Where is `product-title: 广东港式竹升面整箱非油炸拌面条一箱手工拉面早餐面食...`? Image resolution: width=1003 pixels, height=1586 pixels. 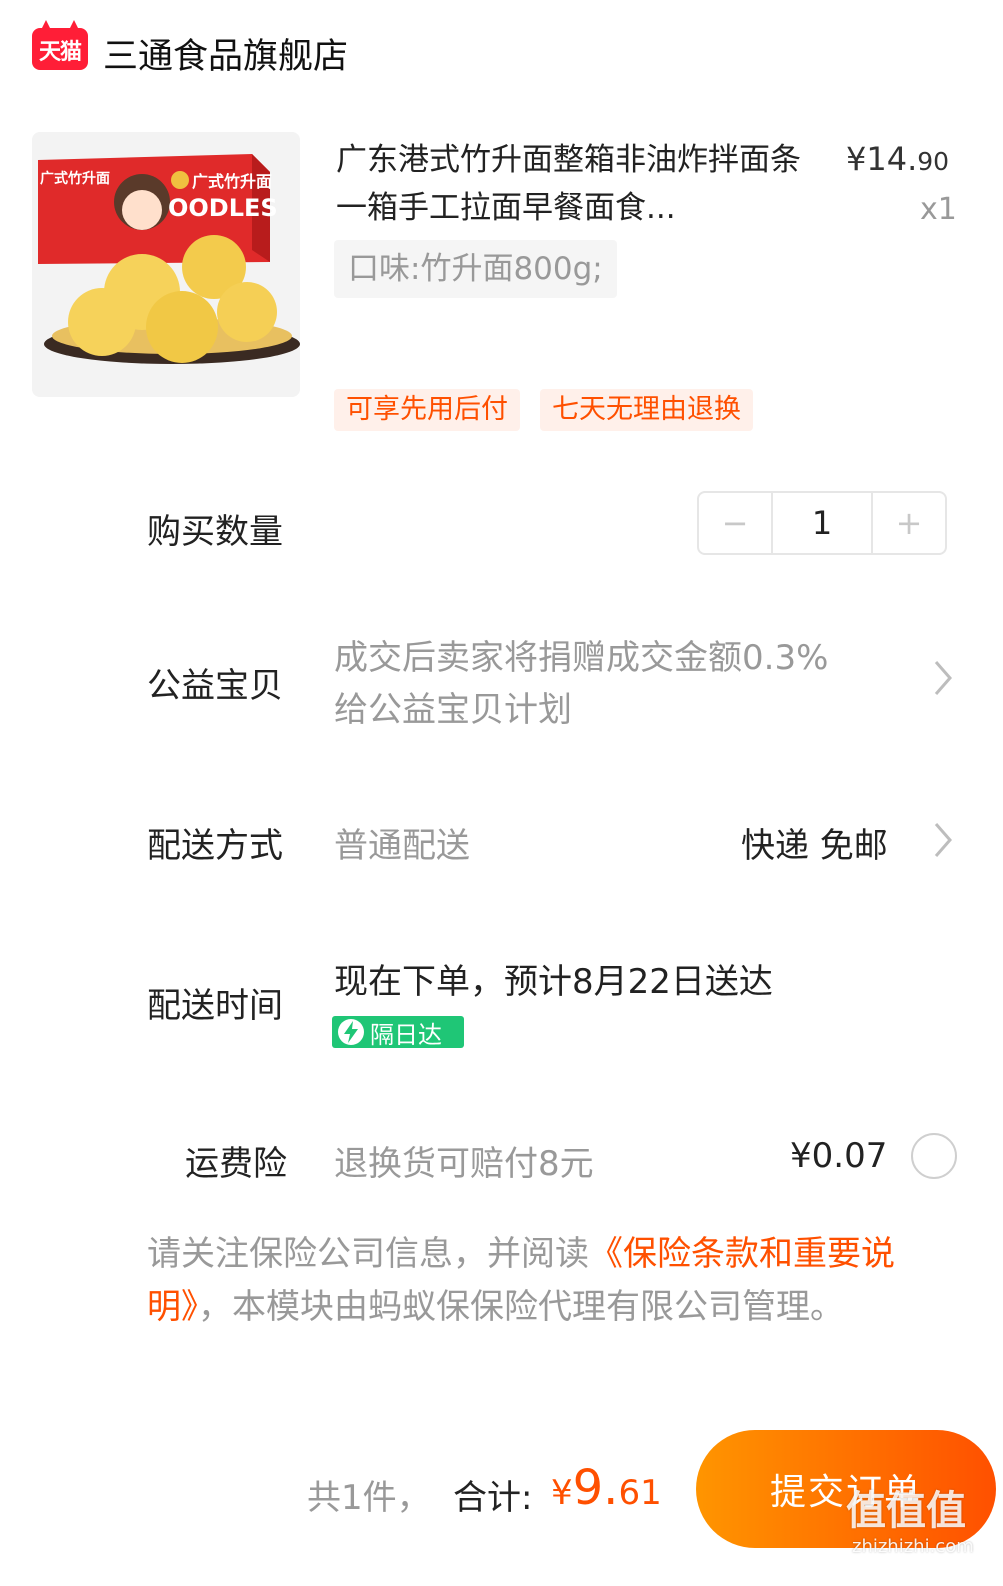 product-title: 广东港式竹升面整箱非油炸拌面条一箱手工拉面早餐面食... is located at coordinates (571, 184).